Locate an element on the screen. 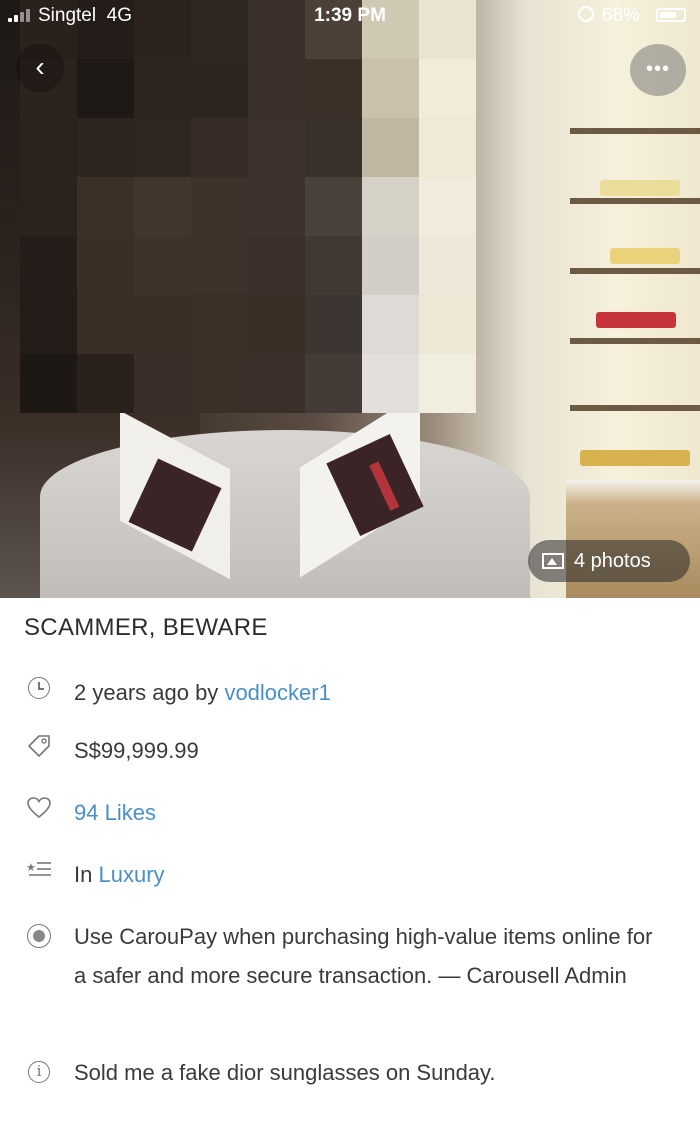 Image resolution: width=700 pixels, height=1134 pixels. likes-row: 94 Likes is located at coordinates (90, 812).